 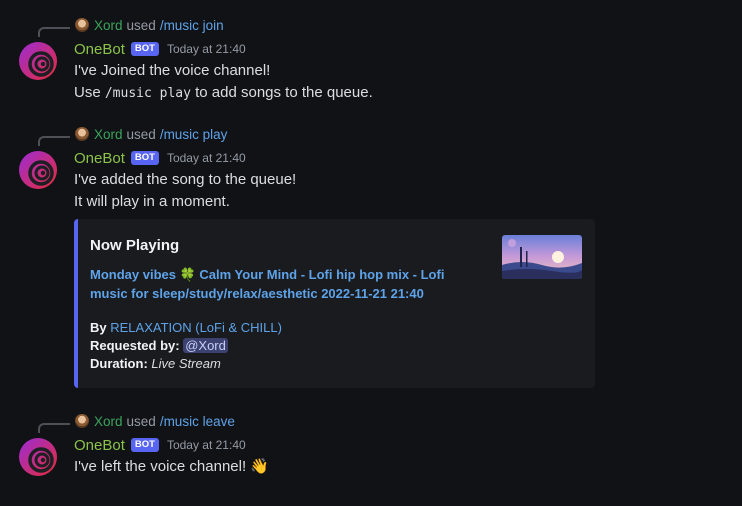 What do you see at coordinates (135, 245) in the screenshot?
I see `embed-title: Now Playing` at bounding box center [135, 245].